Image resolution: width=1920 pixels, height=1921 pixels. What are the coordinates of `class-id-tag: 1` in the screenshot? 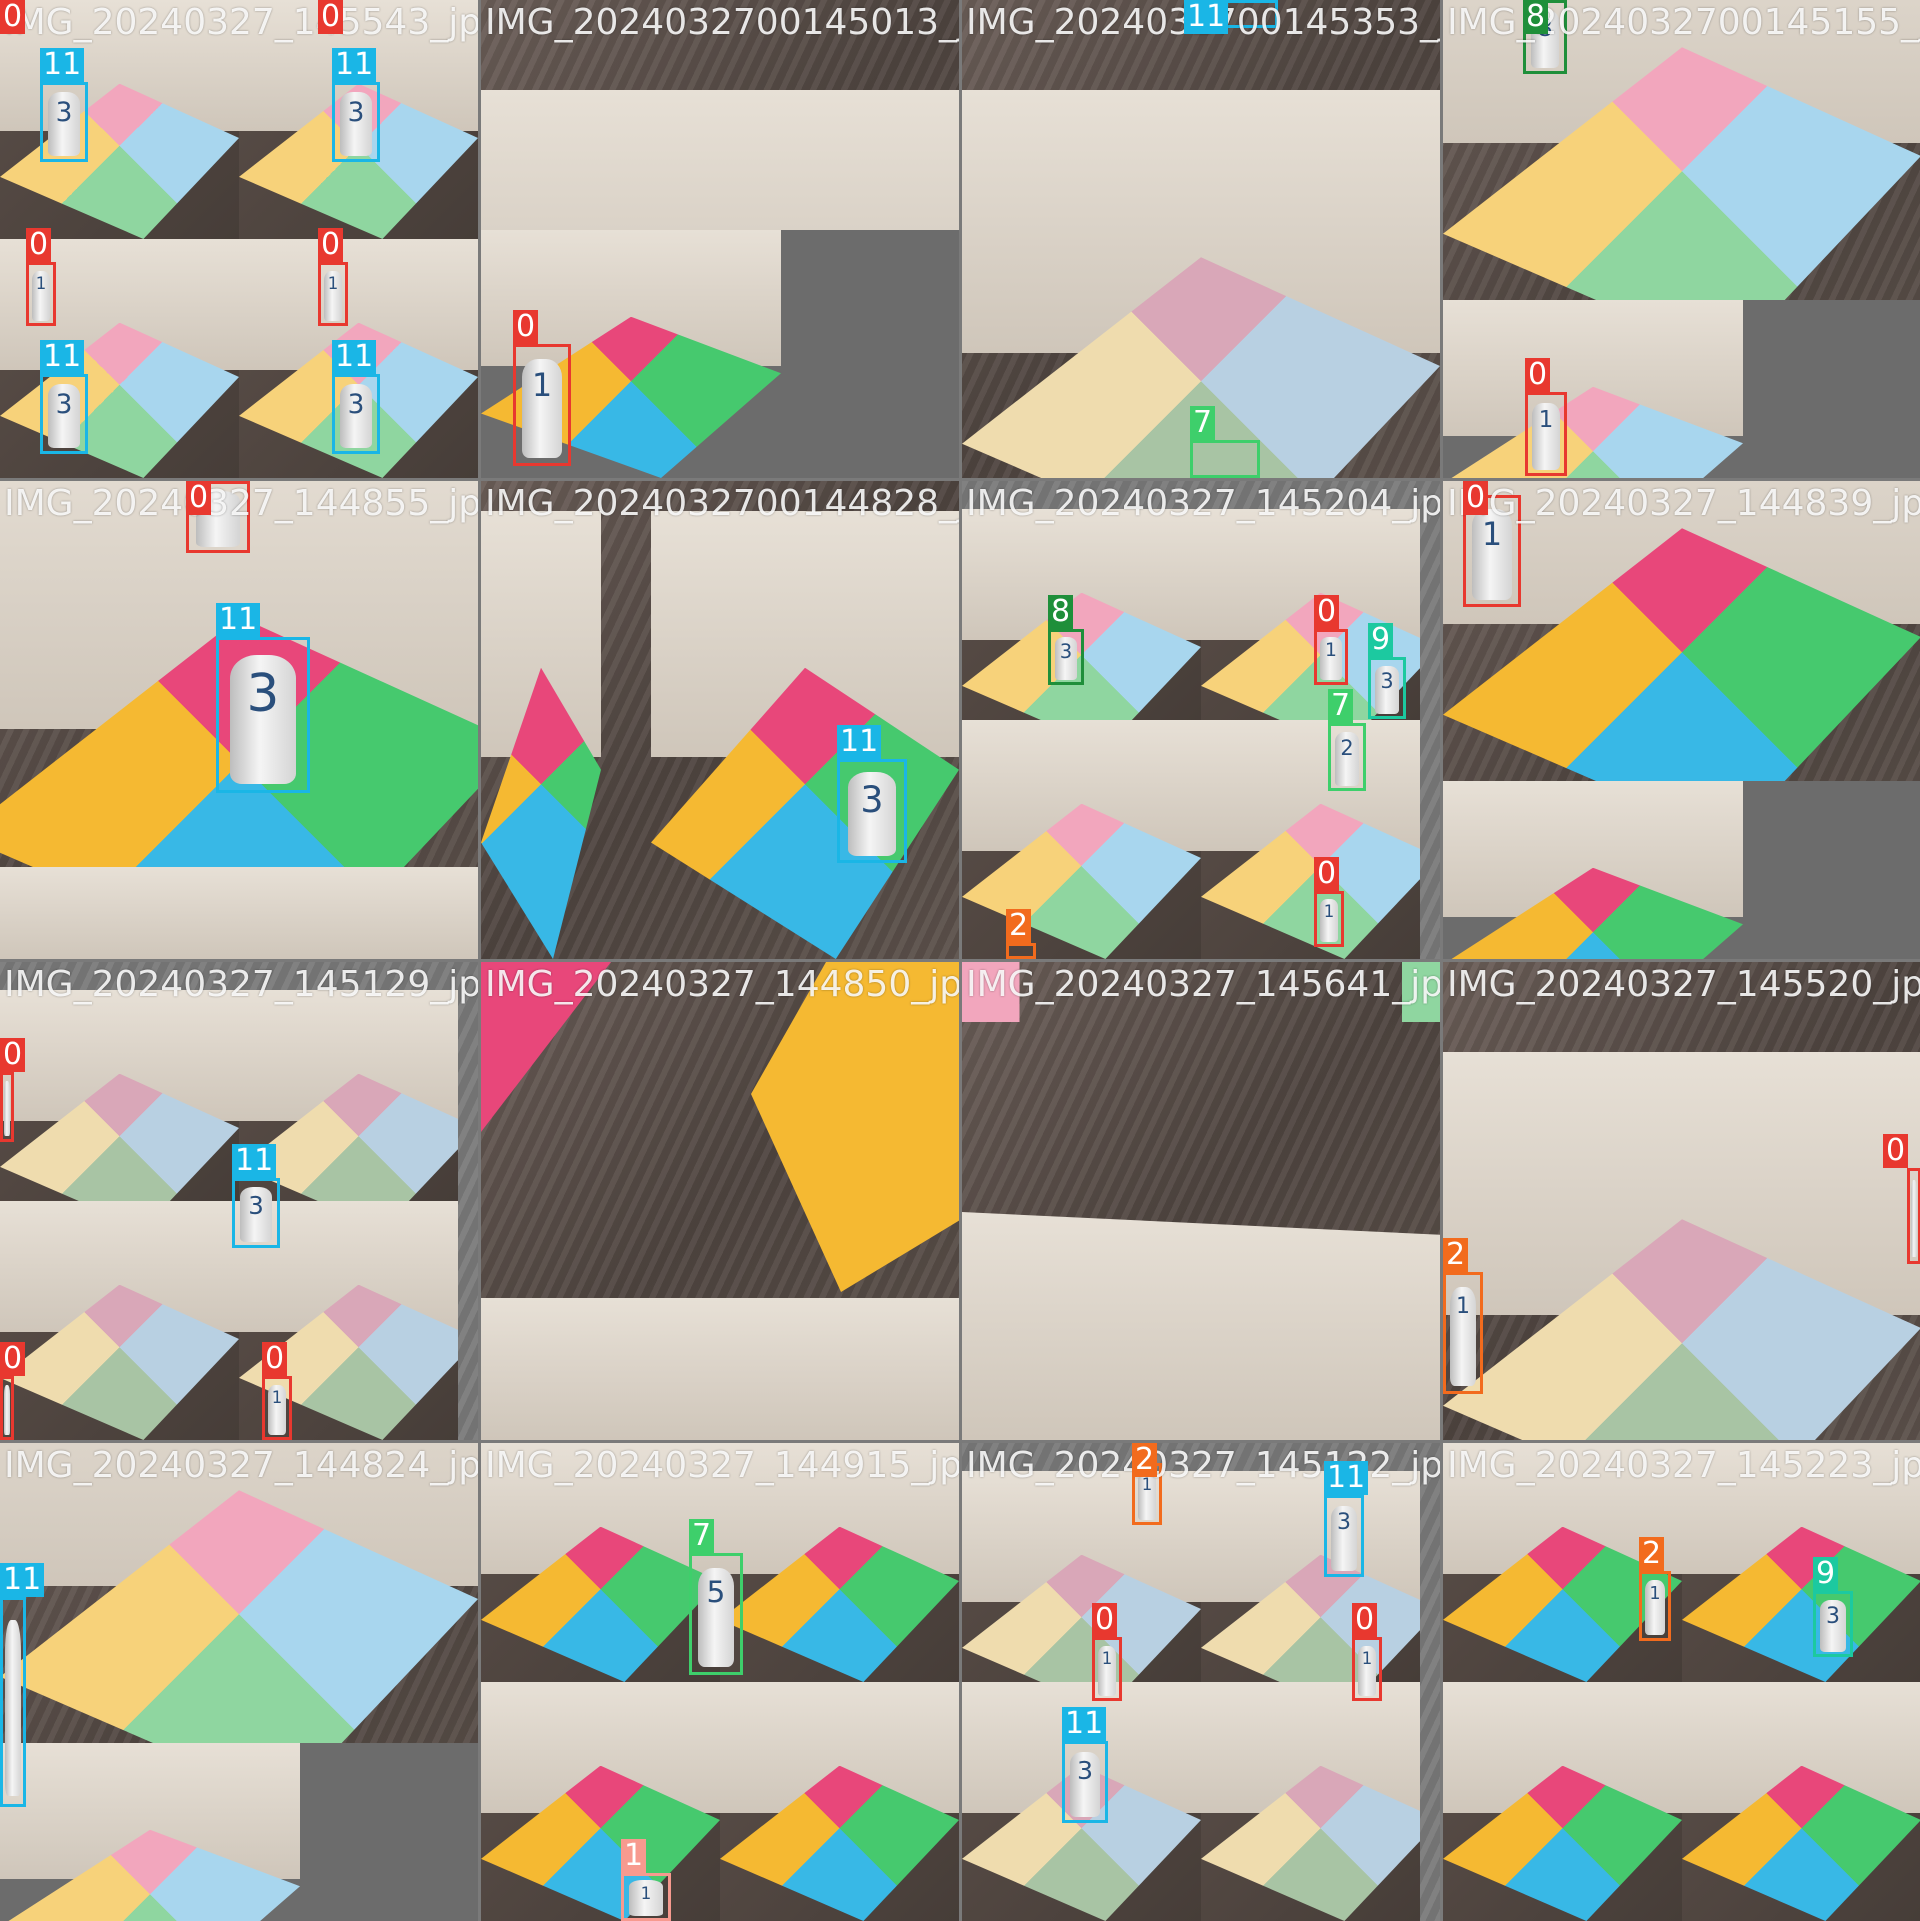 It's located at (634, 1856).